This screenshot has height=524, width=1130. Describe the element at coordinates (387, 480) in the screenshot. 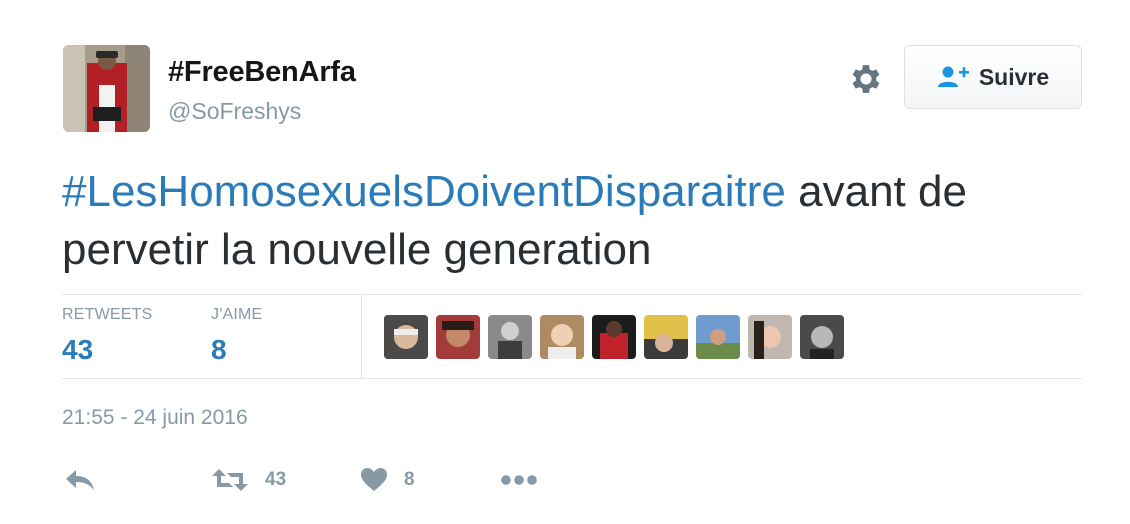

I see `like-button: 8` at that location.